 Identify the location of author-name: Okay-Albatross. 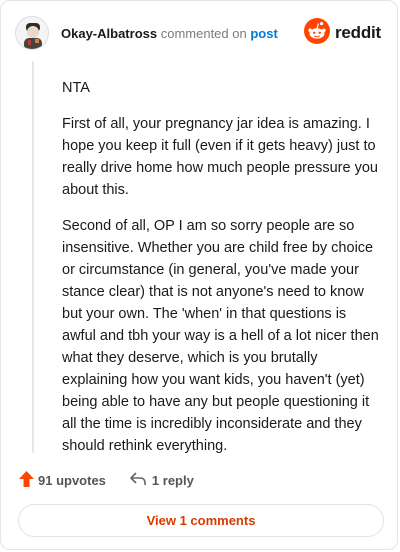
(109, 33).